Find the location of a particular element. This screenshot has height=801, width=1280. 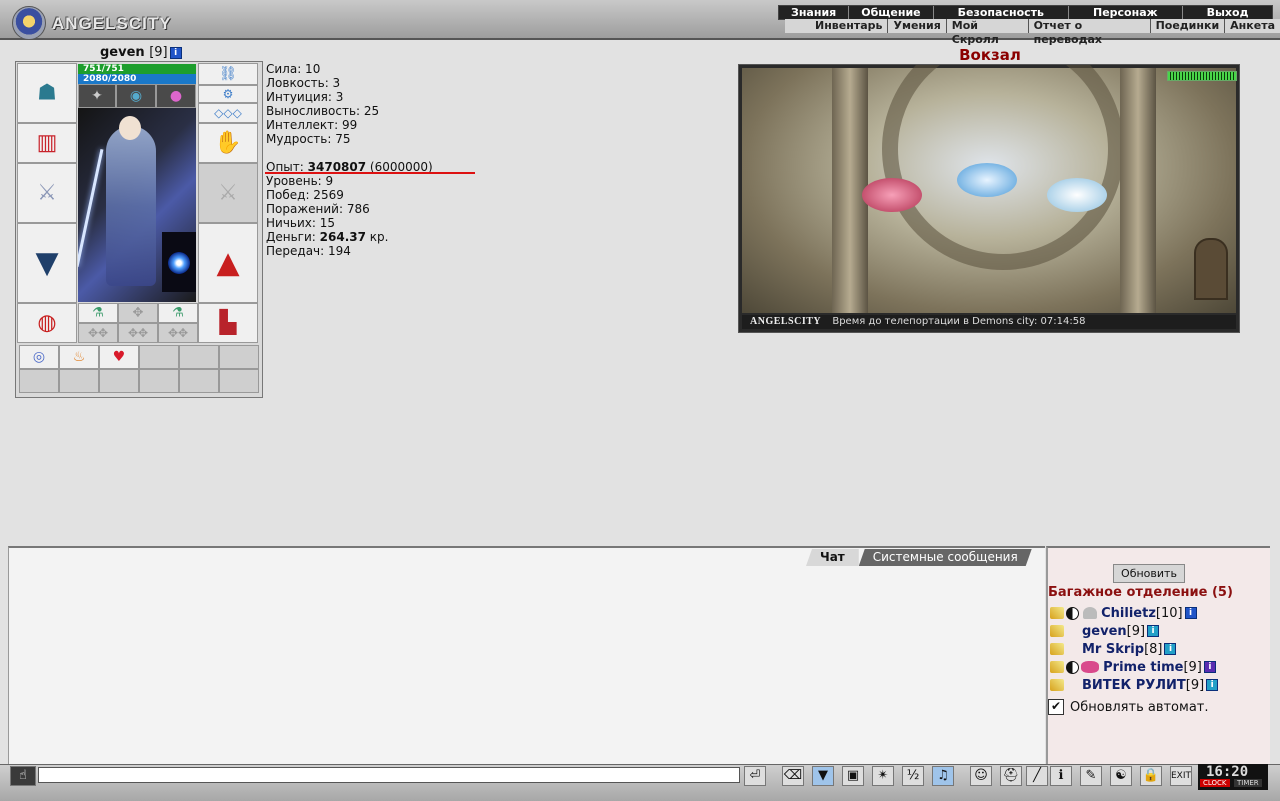

record-losses: Поражений: 786 is located at coordinates (318, 209).